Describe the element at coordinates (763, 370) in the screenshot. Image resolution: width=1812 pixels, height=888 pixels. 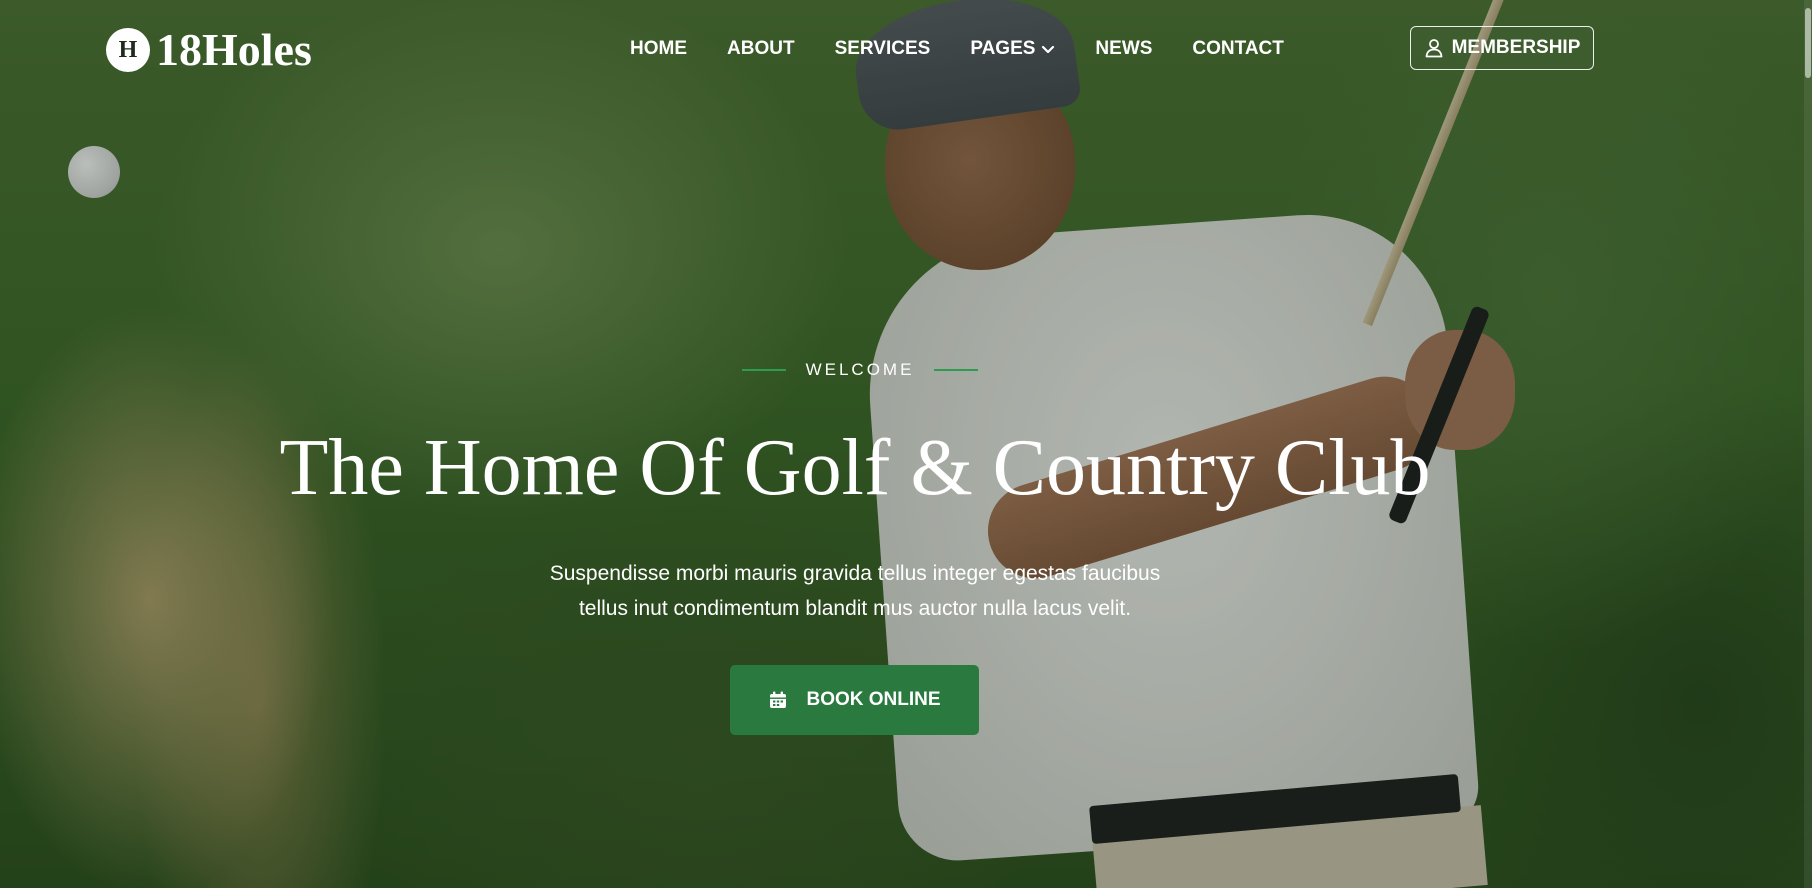
I see `eyebrow-divider-left` at that location.